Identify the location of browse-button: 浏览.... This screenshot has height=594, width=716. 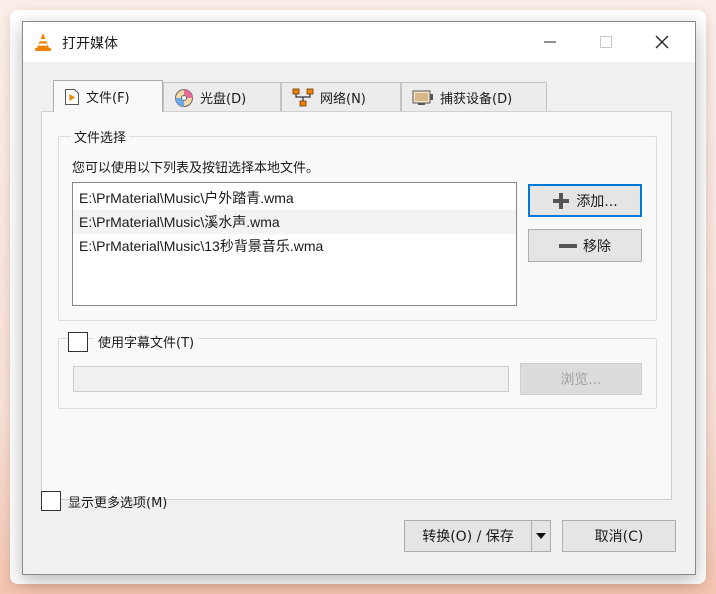
(581, 379).